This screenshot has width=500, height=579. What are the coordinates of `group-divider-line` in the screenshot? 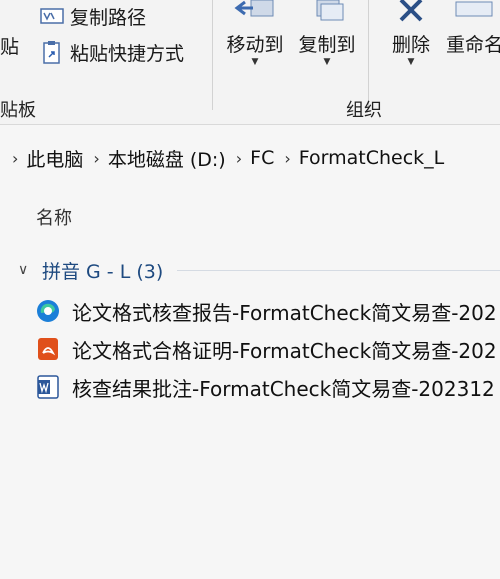 It's located at (338, 270).